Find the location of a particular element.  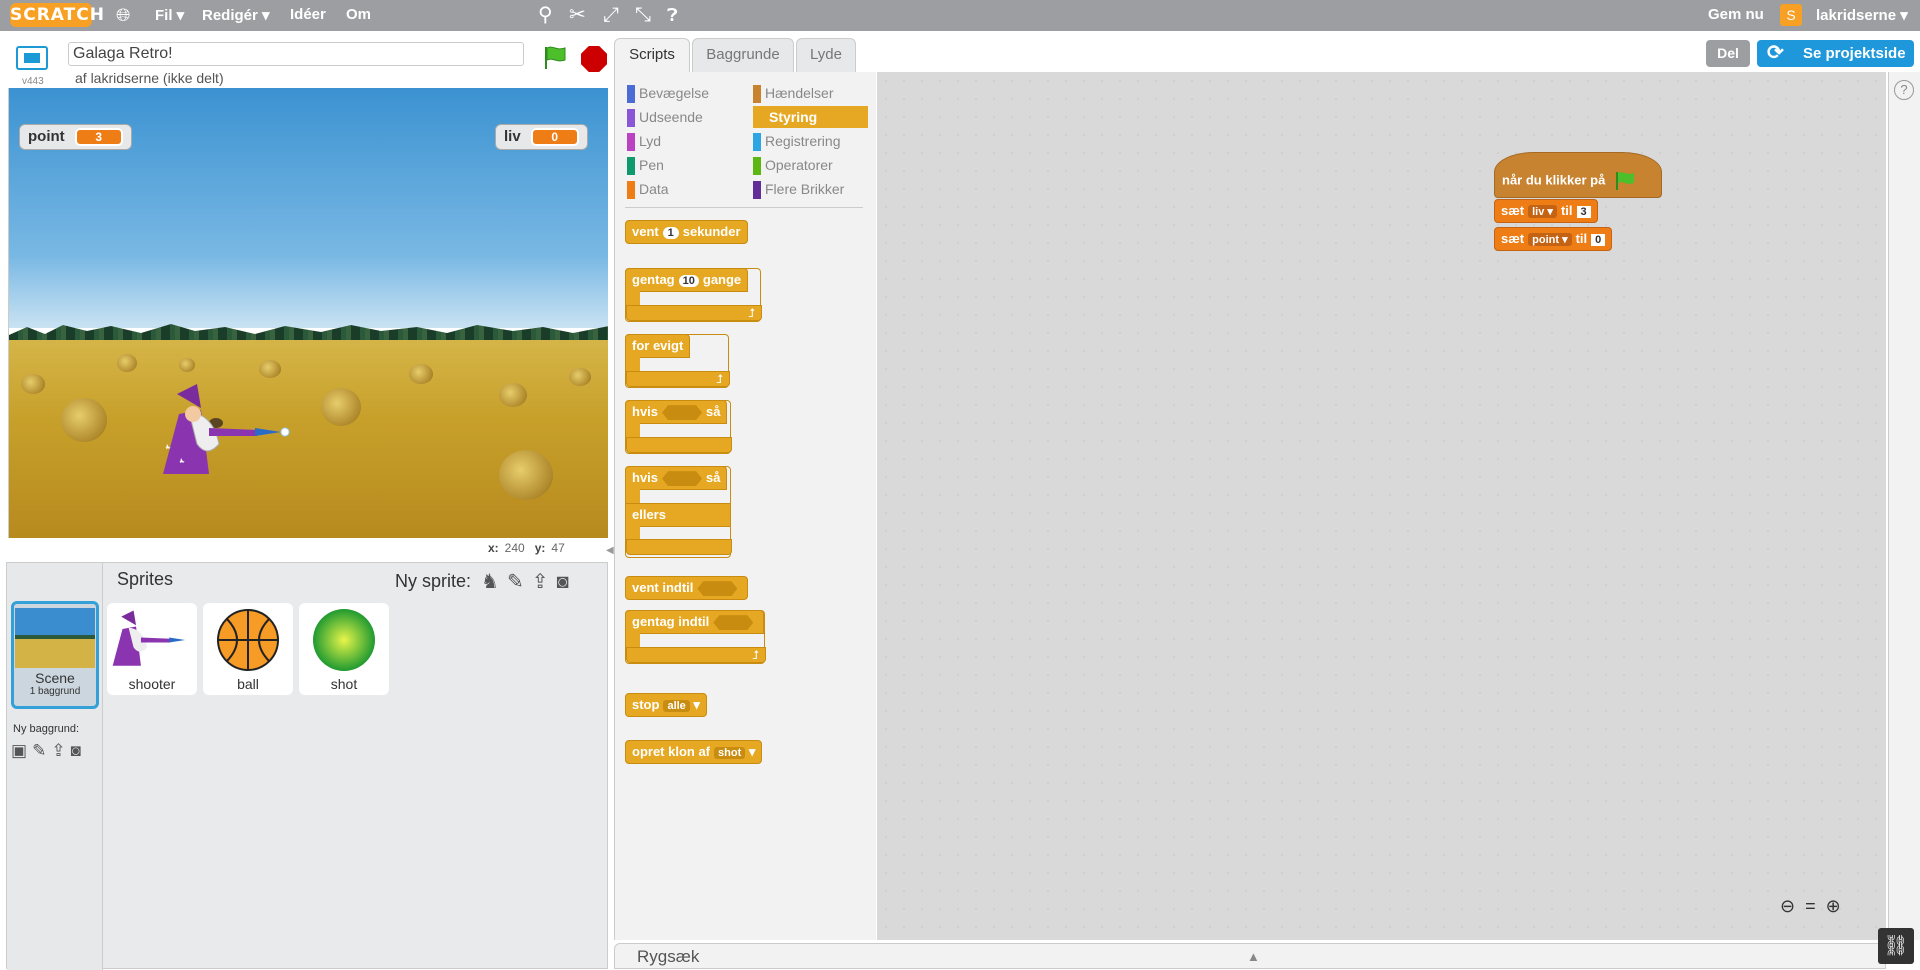

backdrop-library-icon: ▣ is located at coordinates (21, 750).